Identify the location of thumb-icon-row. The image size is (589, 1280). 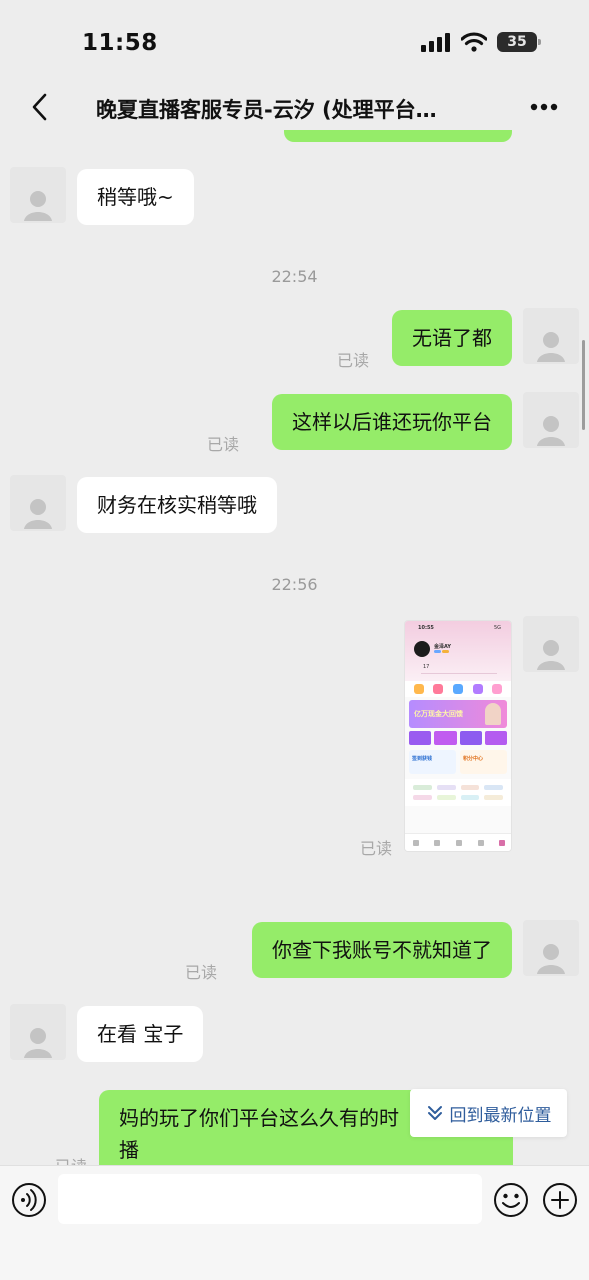
(458, 689).